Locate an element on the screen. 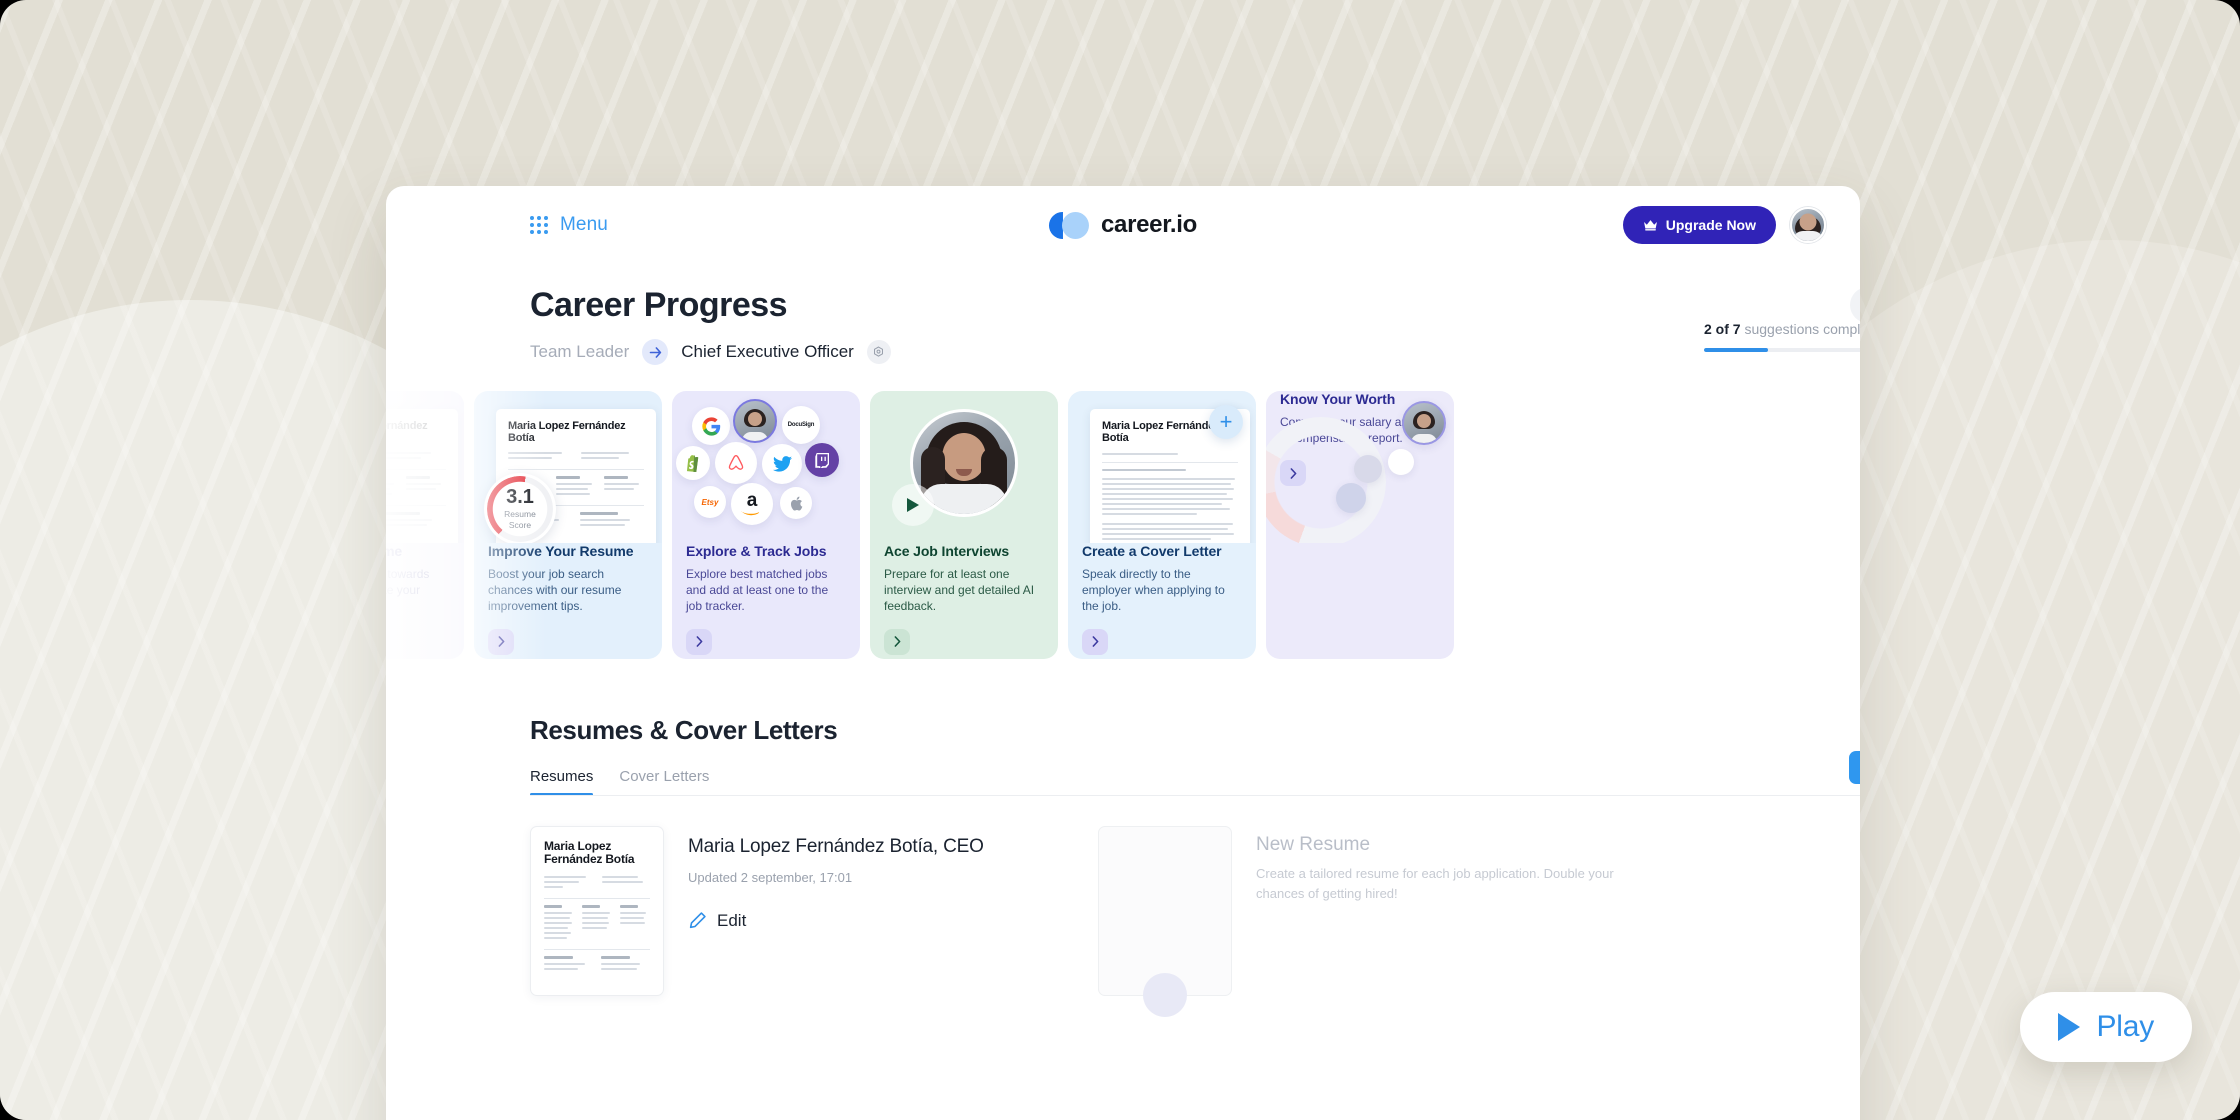 Image resolution: width=2240 pixels, height=1120 pixels. menu-button: Menu is located at coordinates (569, 225).